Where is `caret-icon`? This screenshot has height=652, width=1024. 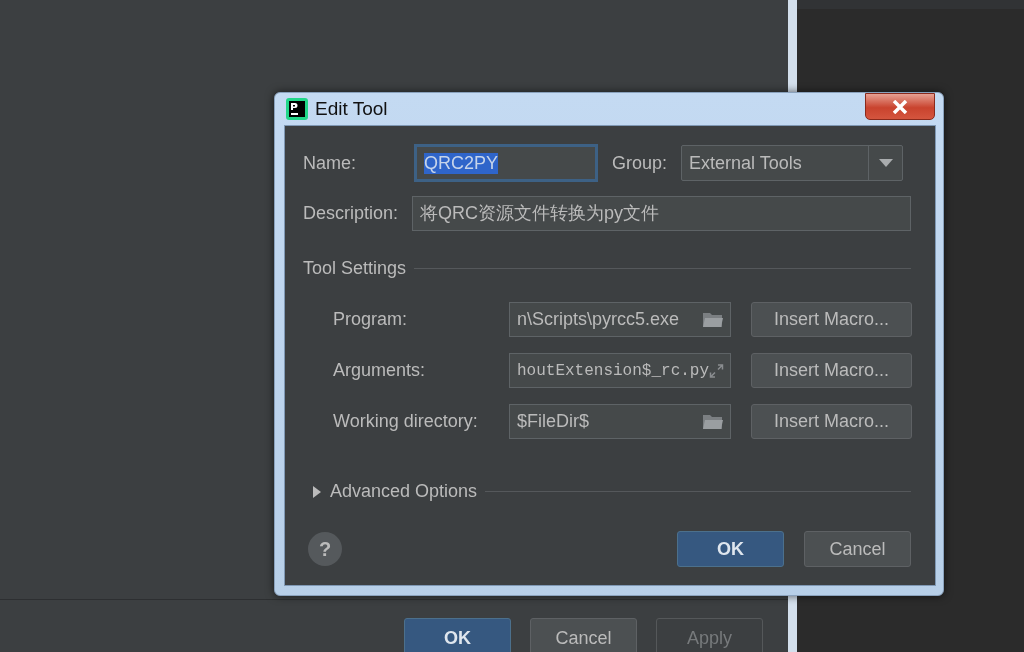
caret-icon is located at coordinates (885, 163).